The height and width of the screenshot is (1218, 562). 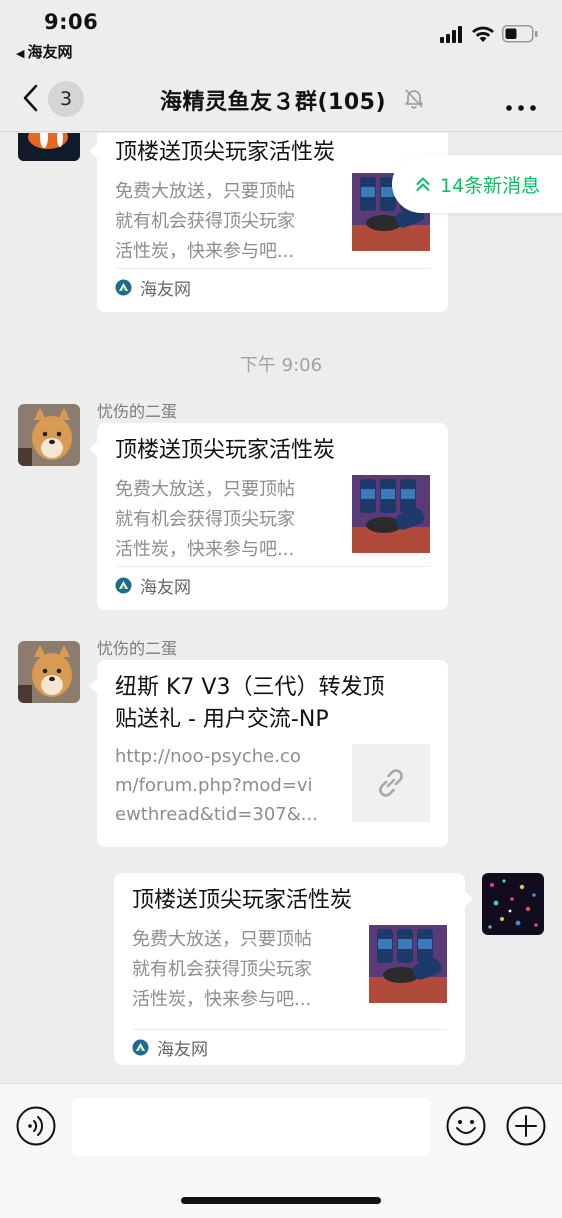 What do you see at coordinates (250, 703) in the screenshot?
I see `card-title: 纽斯 K7 V3（三代）转发顶 贴送礼 - 用户交流-NP` at bounding box center [250, 703].